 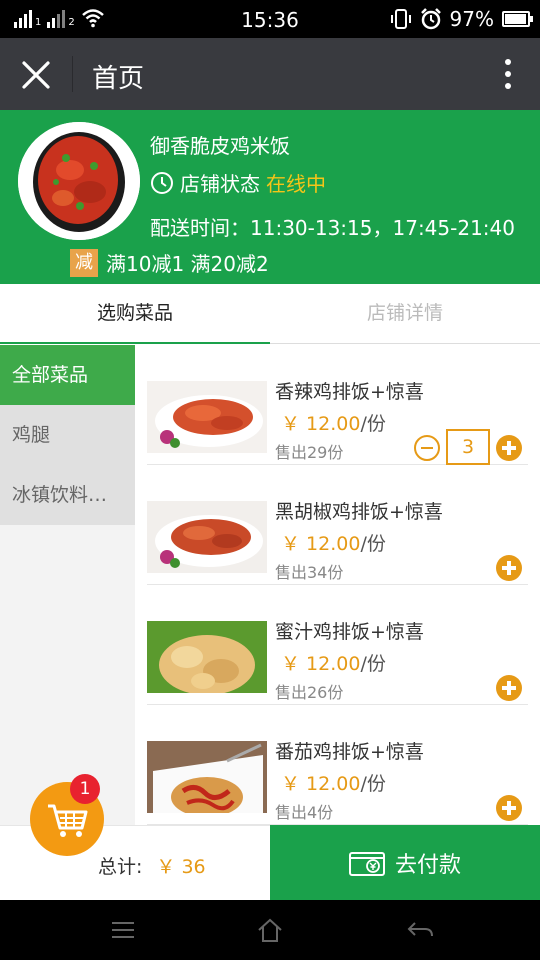 What do you see at coordinates (471, 19) in the screenshot?
I see `battery-percent: 97%` at bounding box center [471, 19].